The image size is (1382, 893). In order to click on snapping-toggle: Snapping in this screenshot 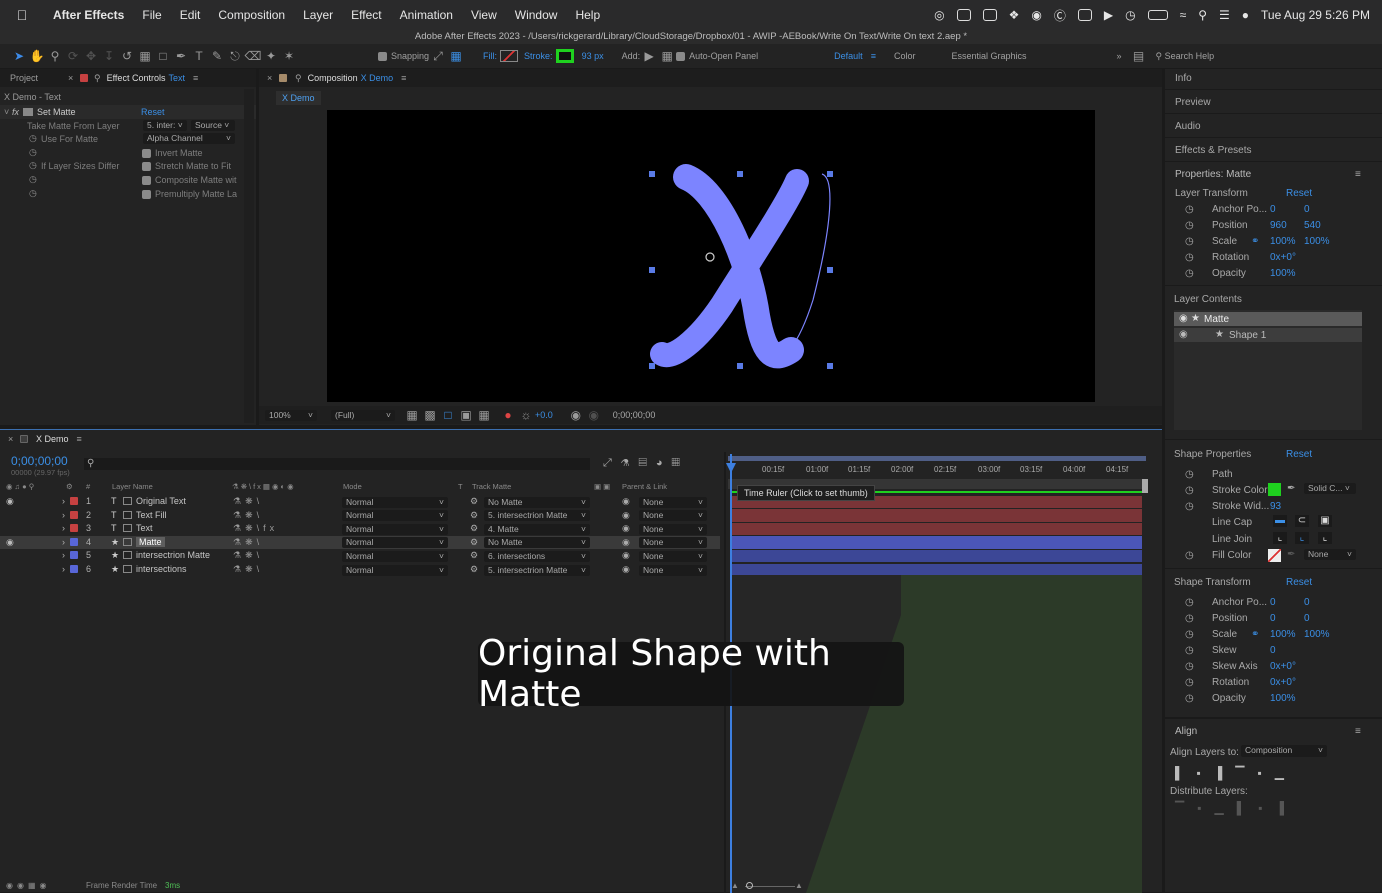, I will do `click(403, 56)`.